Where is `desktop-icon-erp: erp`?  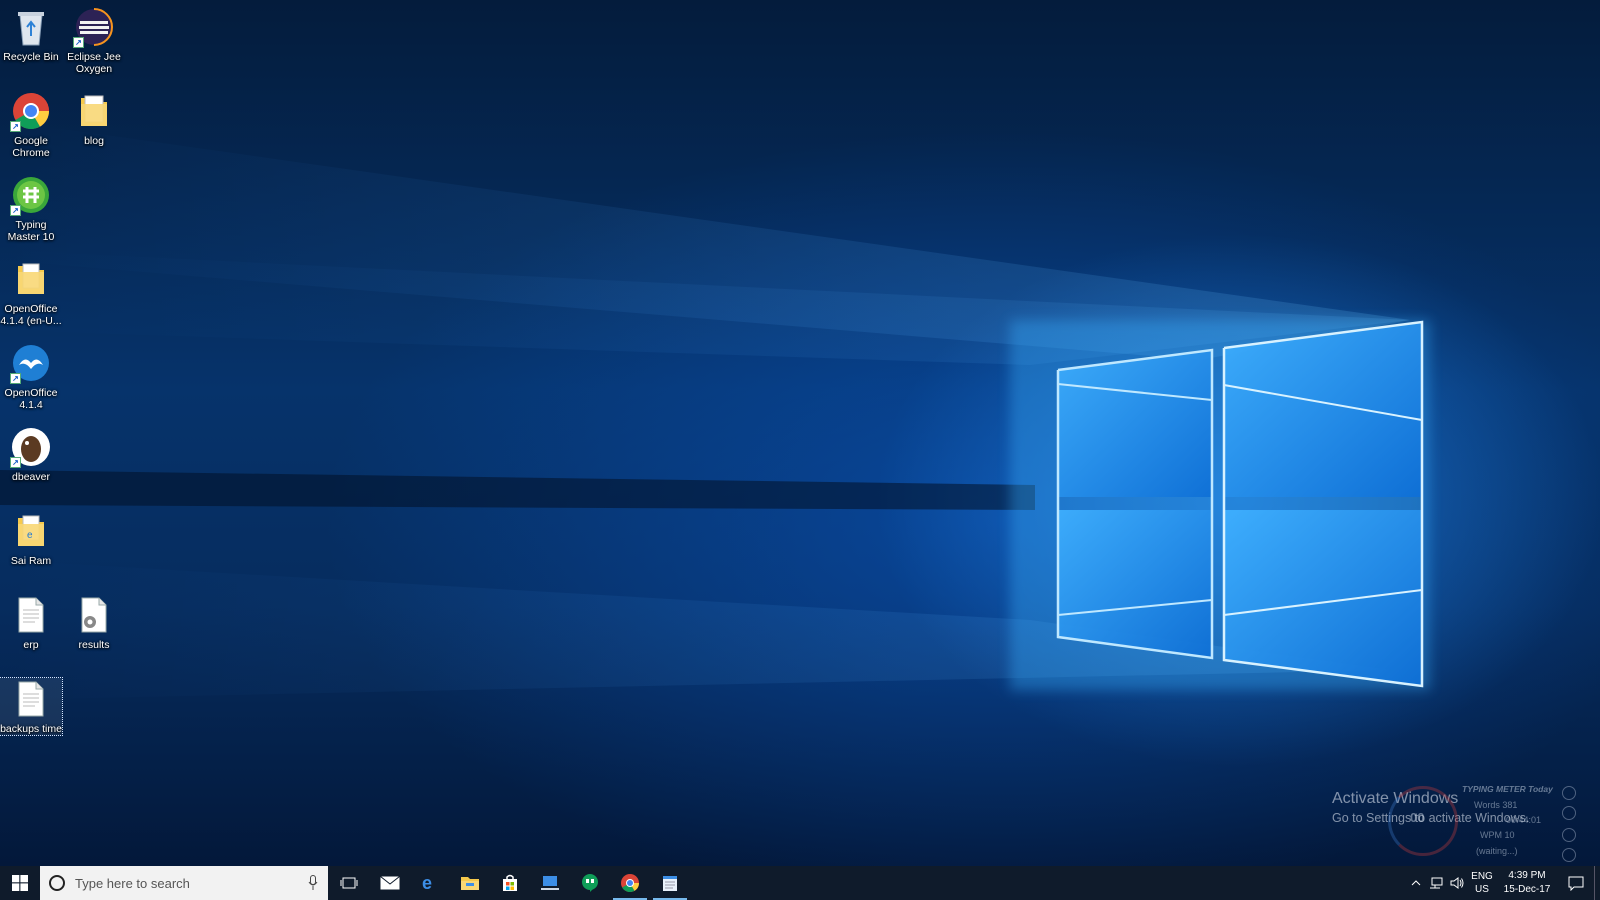
desktop-icon-erp: erp is located at coordinates (31, 622).